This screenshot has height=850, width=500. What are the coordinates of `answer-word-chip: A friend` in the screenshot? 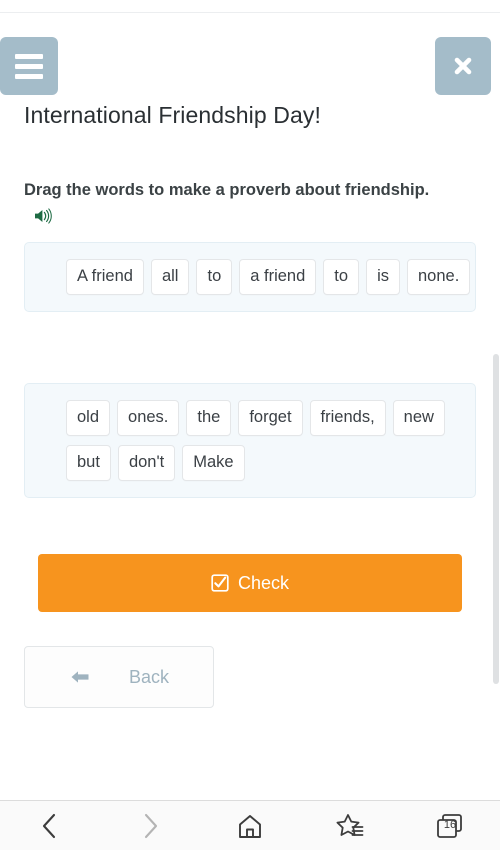 It's located at (105, 277).